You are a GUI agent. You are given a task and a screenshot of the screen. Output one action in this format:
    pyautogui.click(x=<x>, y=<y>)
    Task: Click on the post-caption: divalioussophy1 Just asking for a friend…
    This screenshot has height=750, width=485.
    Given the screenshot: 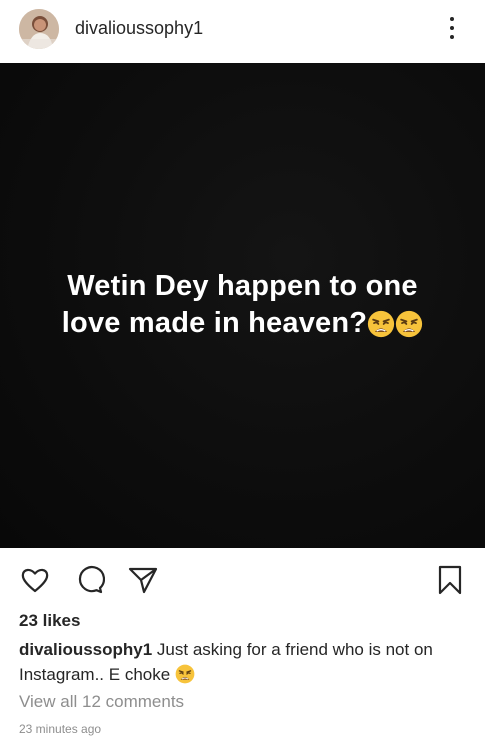 What is the action you would take?
    pyautogui.click(x=246, y=662)
    